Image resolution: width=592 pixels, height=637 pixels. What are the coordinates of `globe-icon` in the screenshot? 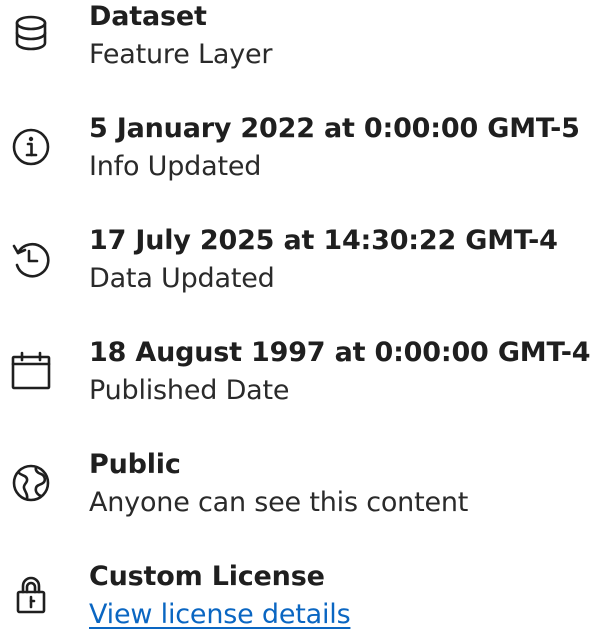 It's located at (31, 483).